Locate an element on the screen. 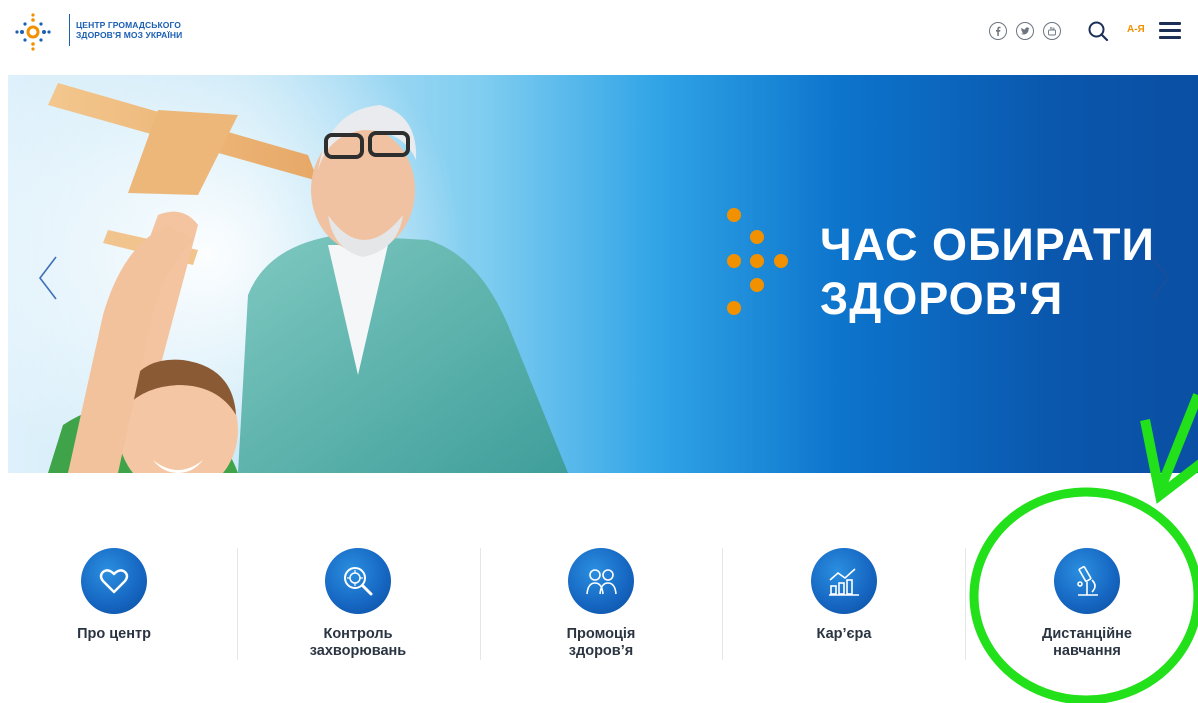 The width and height of the screenshot is (1198, 703). quick-link-career: Кар’єра is located at coordinates (844, 595).